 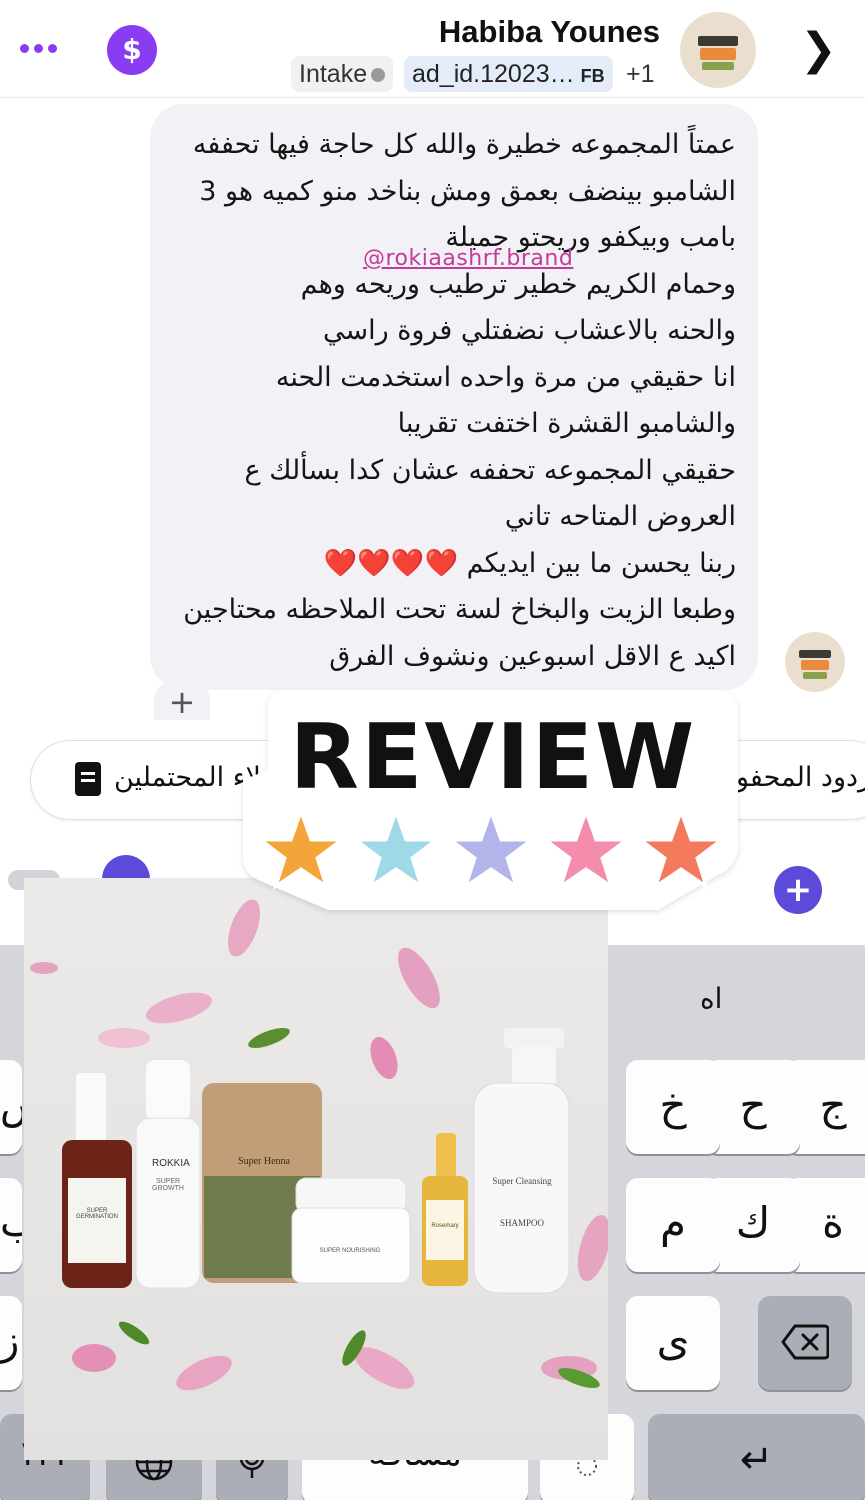 I want to click on product-label: Super Cleansing, so click(x=522, y=1181).